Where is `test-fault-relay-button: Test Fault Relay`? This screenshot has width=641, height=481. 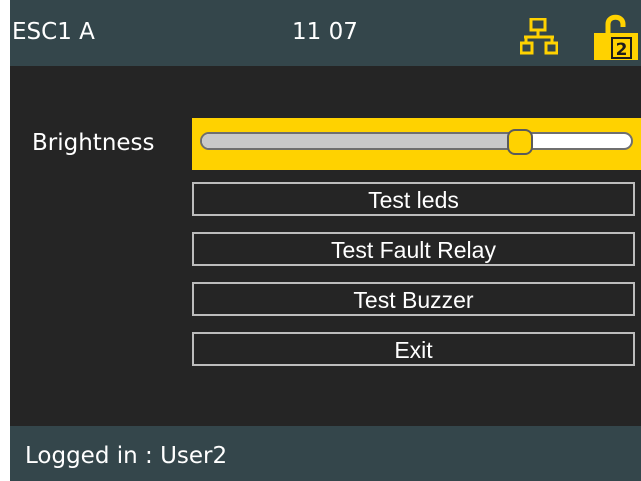
test-fault-relay-button: Test Fault Relay is located at coordinates (413, 249).